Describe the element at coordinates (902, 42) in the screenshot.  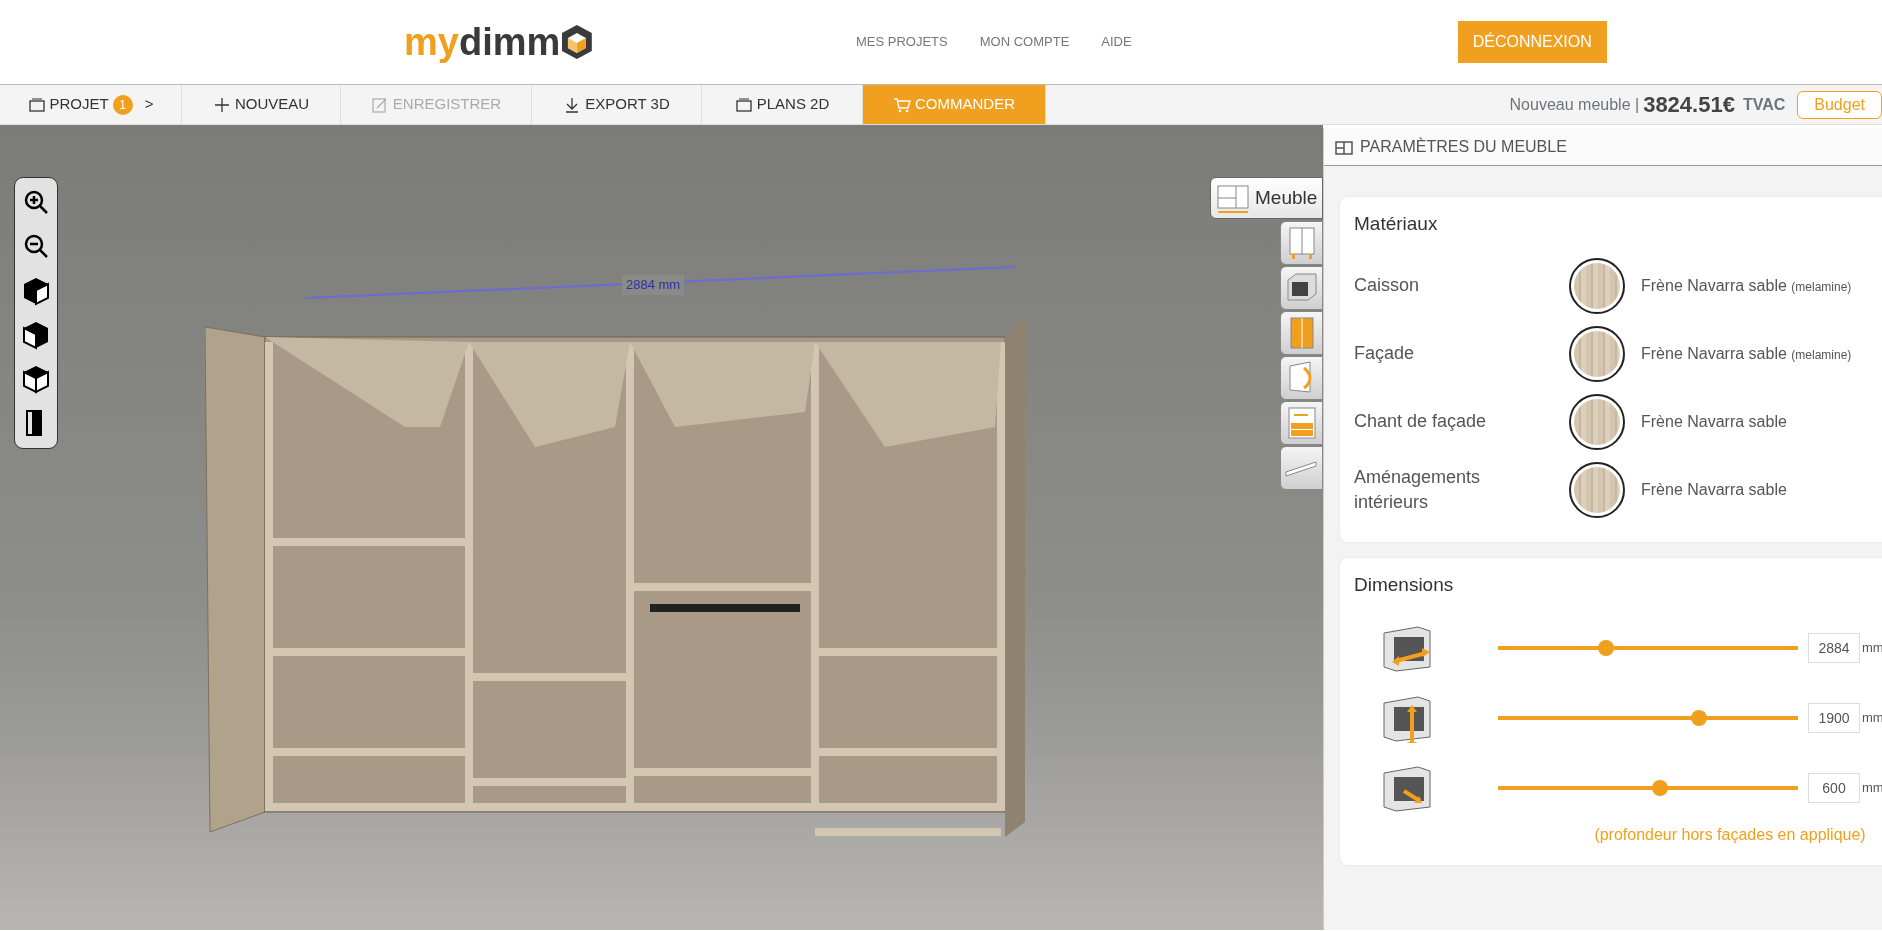
I see `nav-link: MES PROJETS` at that location.